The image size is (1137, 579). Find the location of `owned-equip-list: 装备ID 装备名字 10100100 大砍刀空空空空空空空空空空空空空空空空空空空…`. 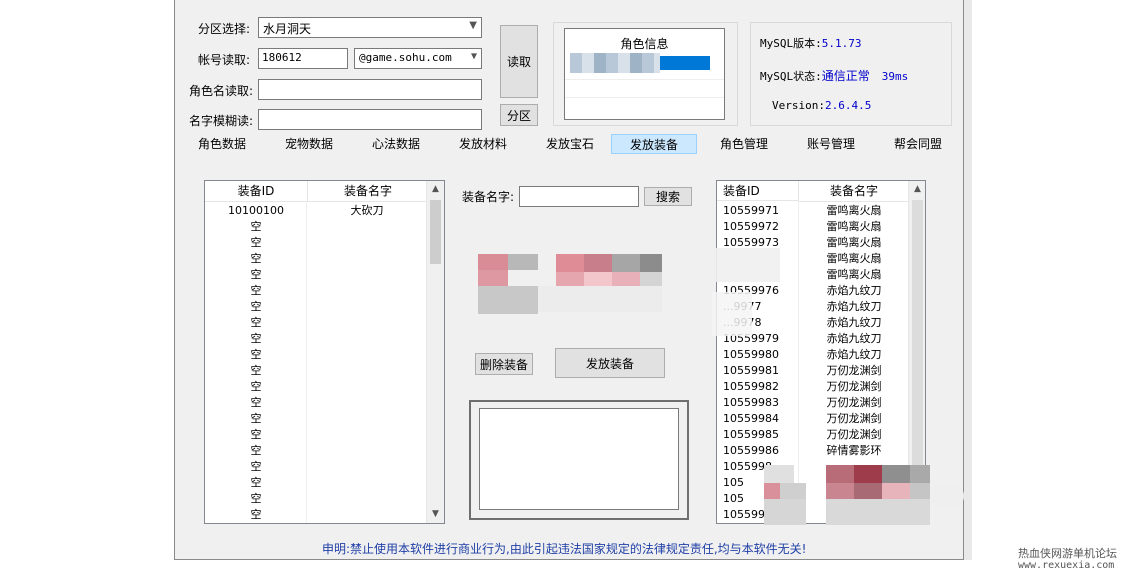

owned-equip-list: 装备ID 装备名字 10100100 大砍刀空空空空空空空空空空空空空空空空空空空… is located at coordinates (324, 352).